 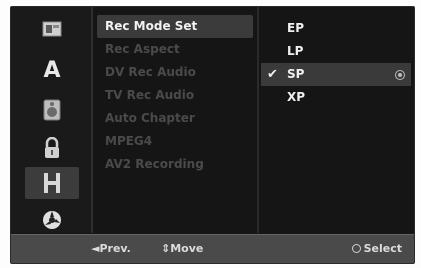 What do you see at coordinates (182, 248) in the screenshot?
I see `move-hint: ⇕Move` at bounding box center [182, 248].